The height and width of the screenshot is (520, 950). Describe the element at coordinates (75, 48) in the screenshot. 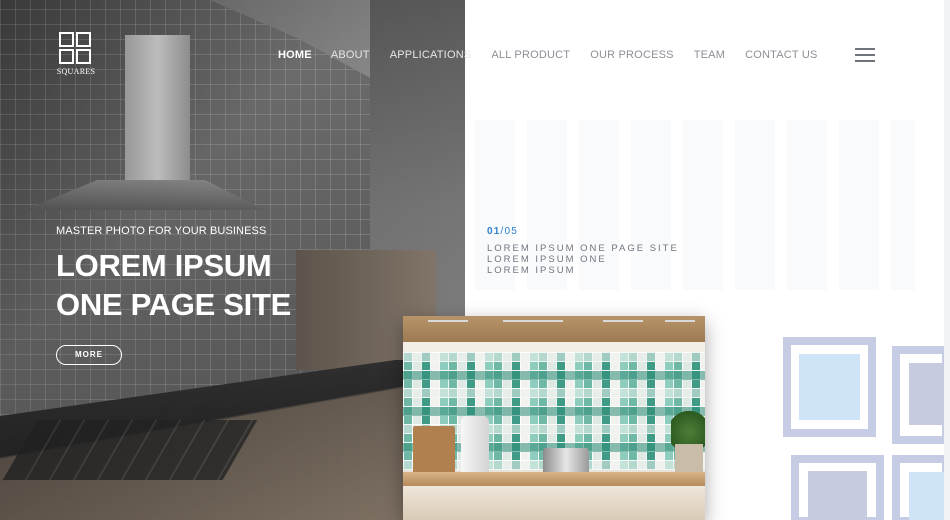

I see `squares-logo-icon` at that location.